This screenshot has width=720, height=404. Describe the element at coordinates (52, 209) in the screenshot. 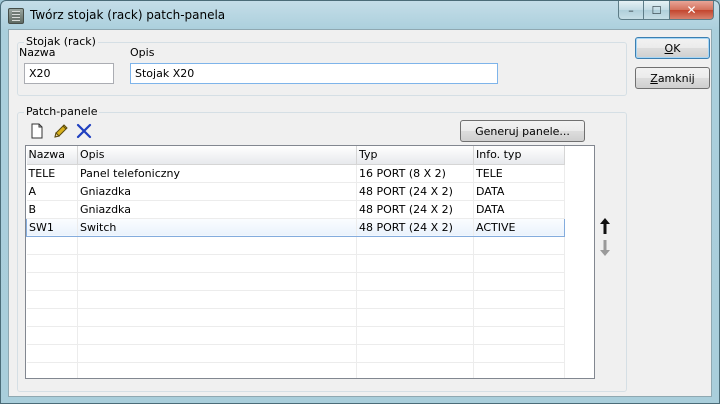

I see `cell-name: B` at that location.